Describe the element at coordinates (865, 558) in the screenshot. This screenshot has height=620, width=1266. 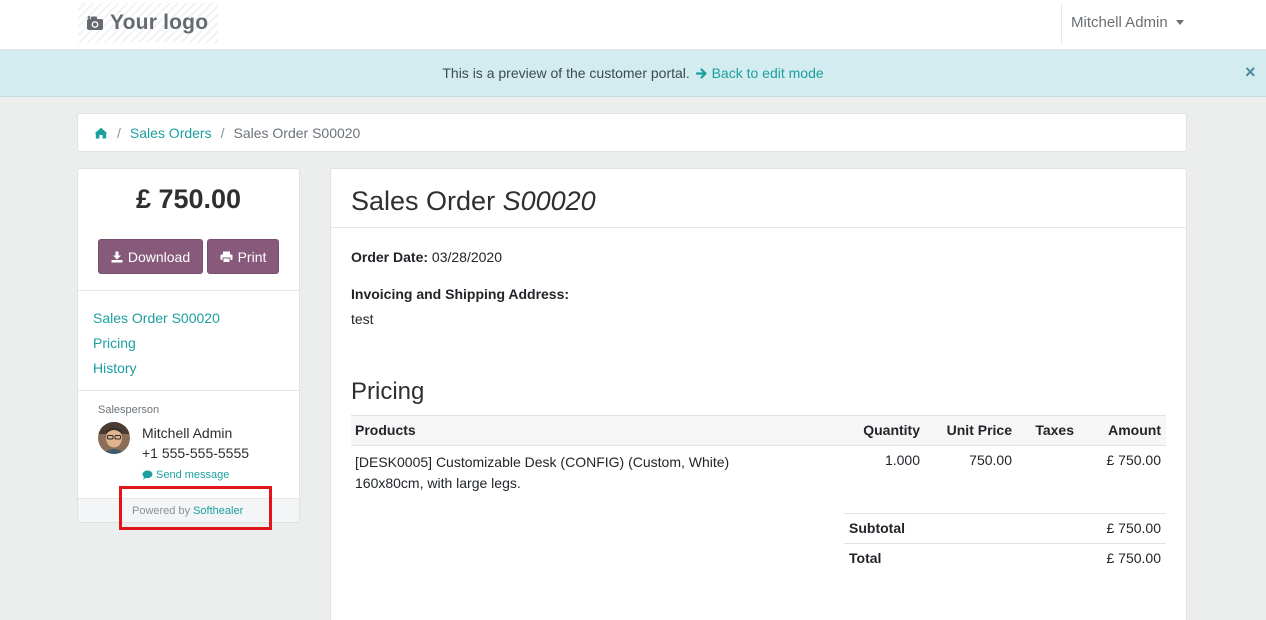
I see `total-label: Total` at that location.